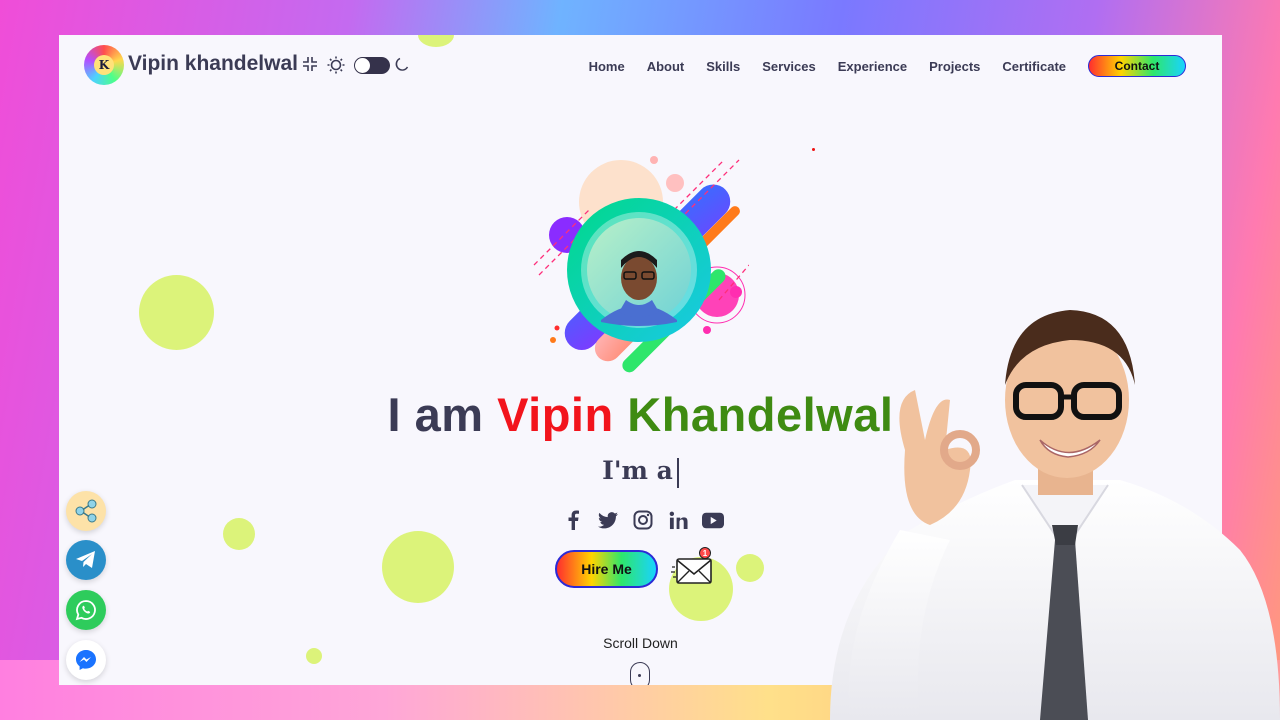 The width and height of the screenshot is (1280, 720). Describe the element at coordinates (608, 520) in the screenshot. I see `twitter-icon` at that location.